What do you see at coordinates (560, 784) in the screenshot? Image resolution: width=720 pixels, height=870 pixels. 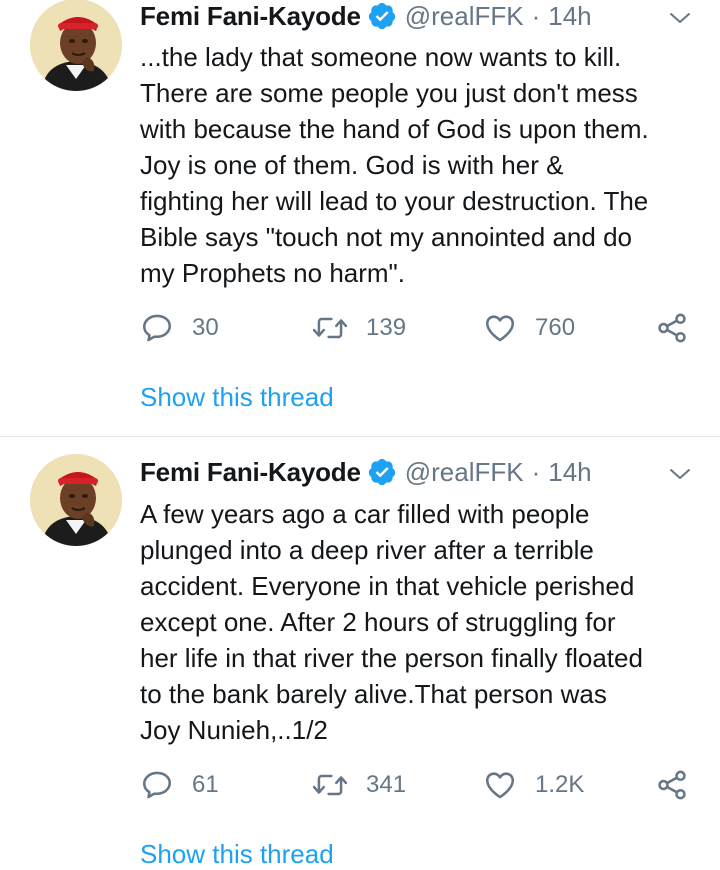 I see `like-count: 1.2K` at bounding box center [560, 784].